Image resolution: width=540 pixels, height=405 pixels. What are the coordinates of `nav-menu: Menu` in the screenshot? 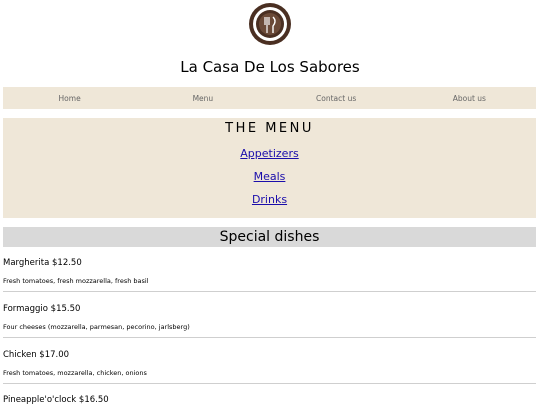 It's located at (202, 98).